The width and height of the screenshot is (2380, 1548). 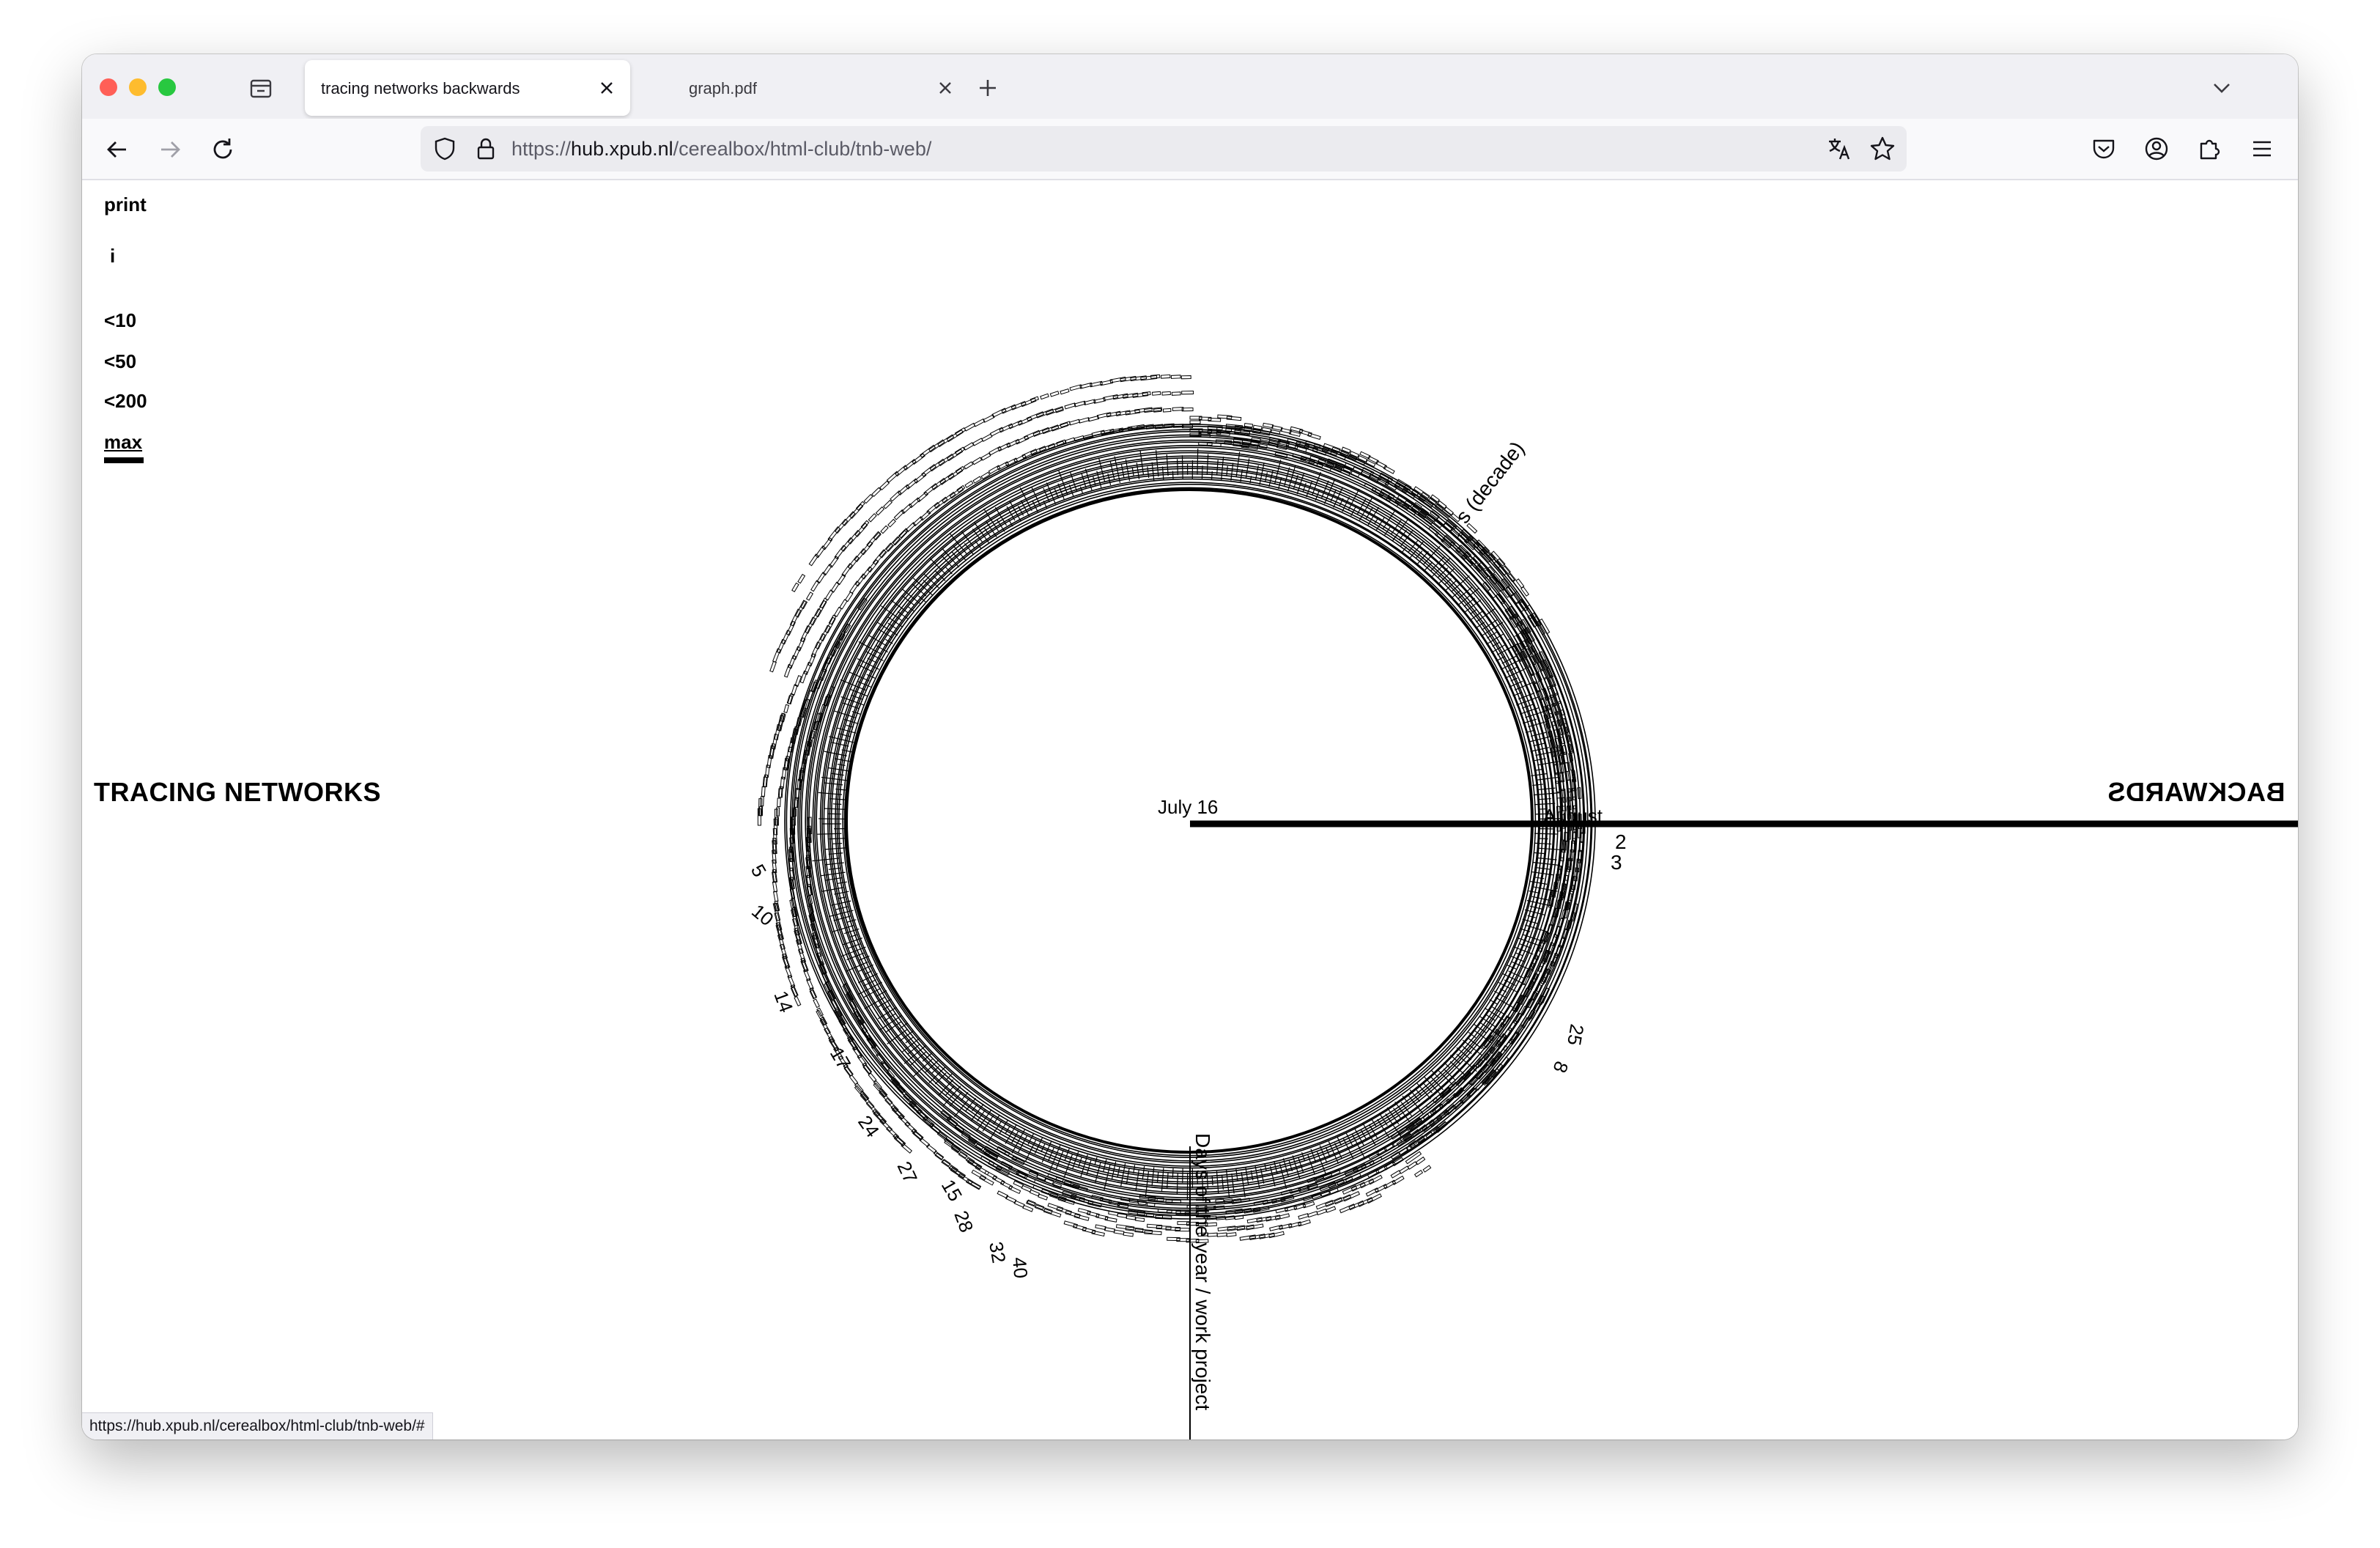 I want to click on arrow-right-icon, so click(x=170, y=149).